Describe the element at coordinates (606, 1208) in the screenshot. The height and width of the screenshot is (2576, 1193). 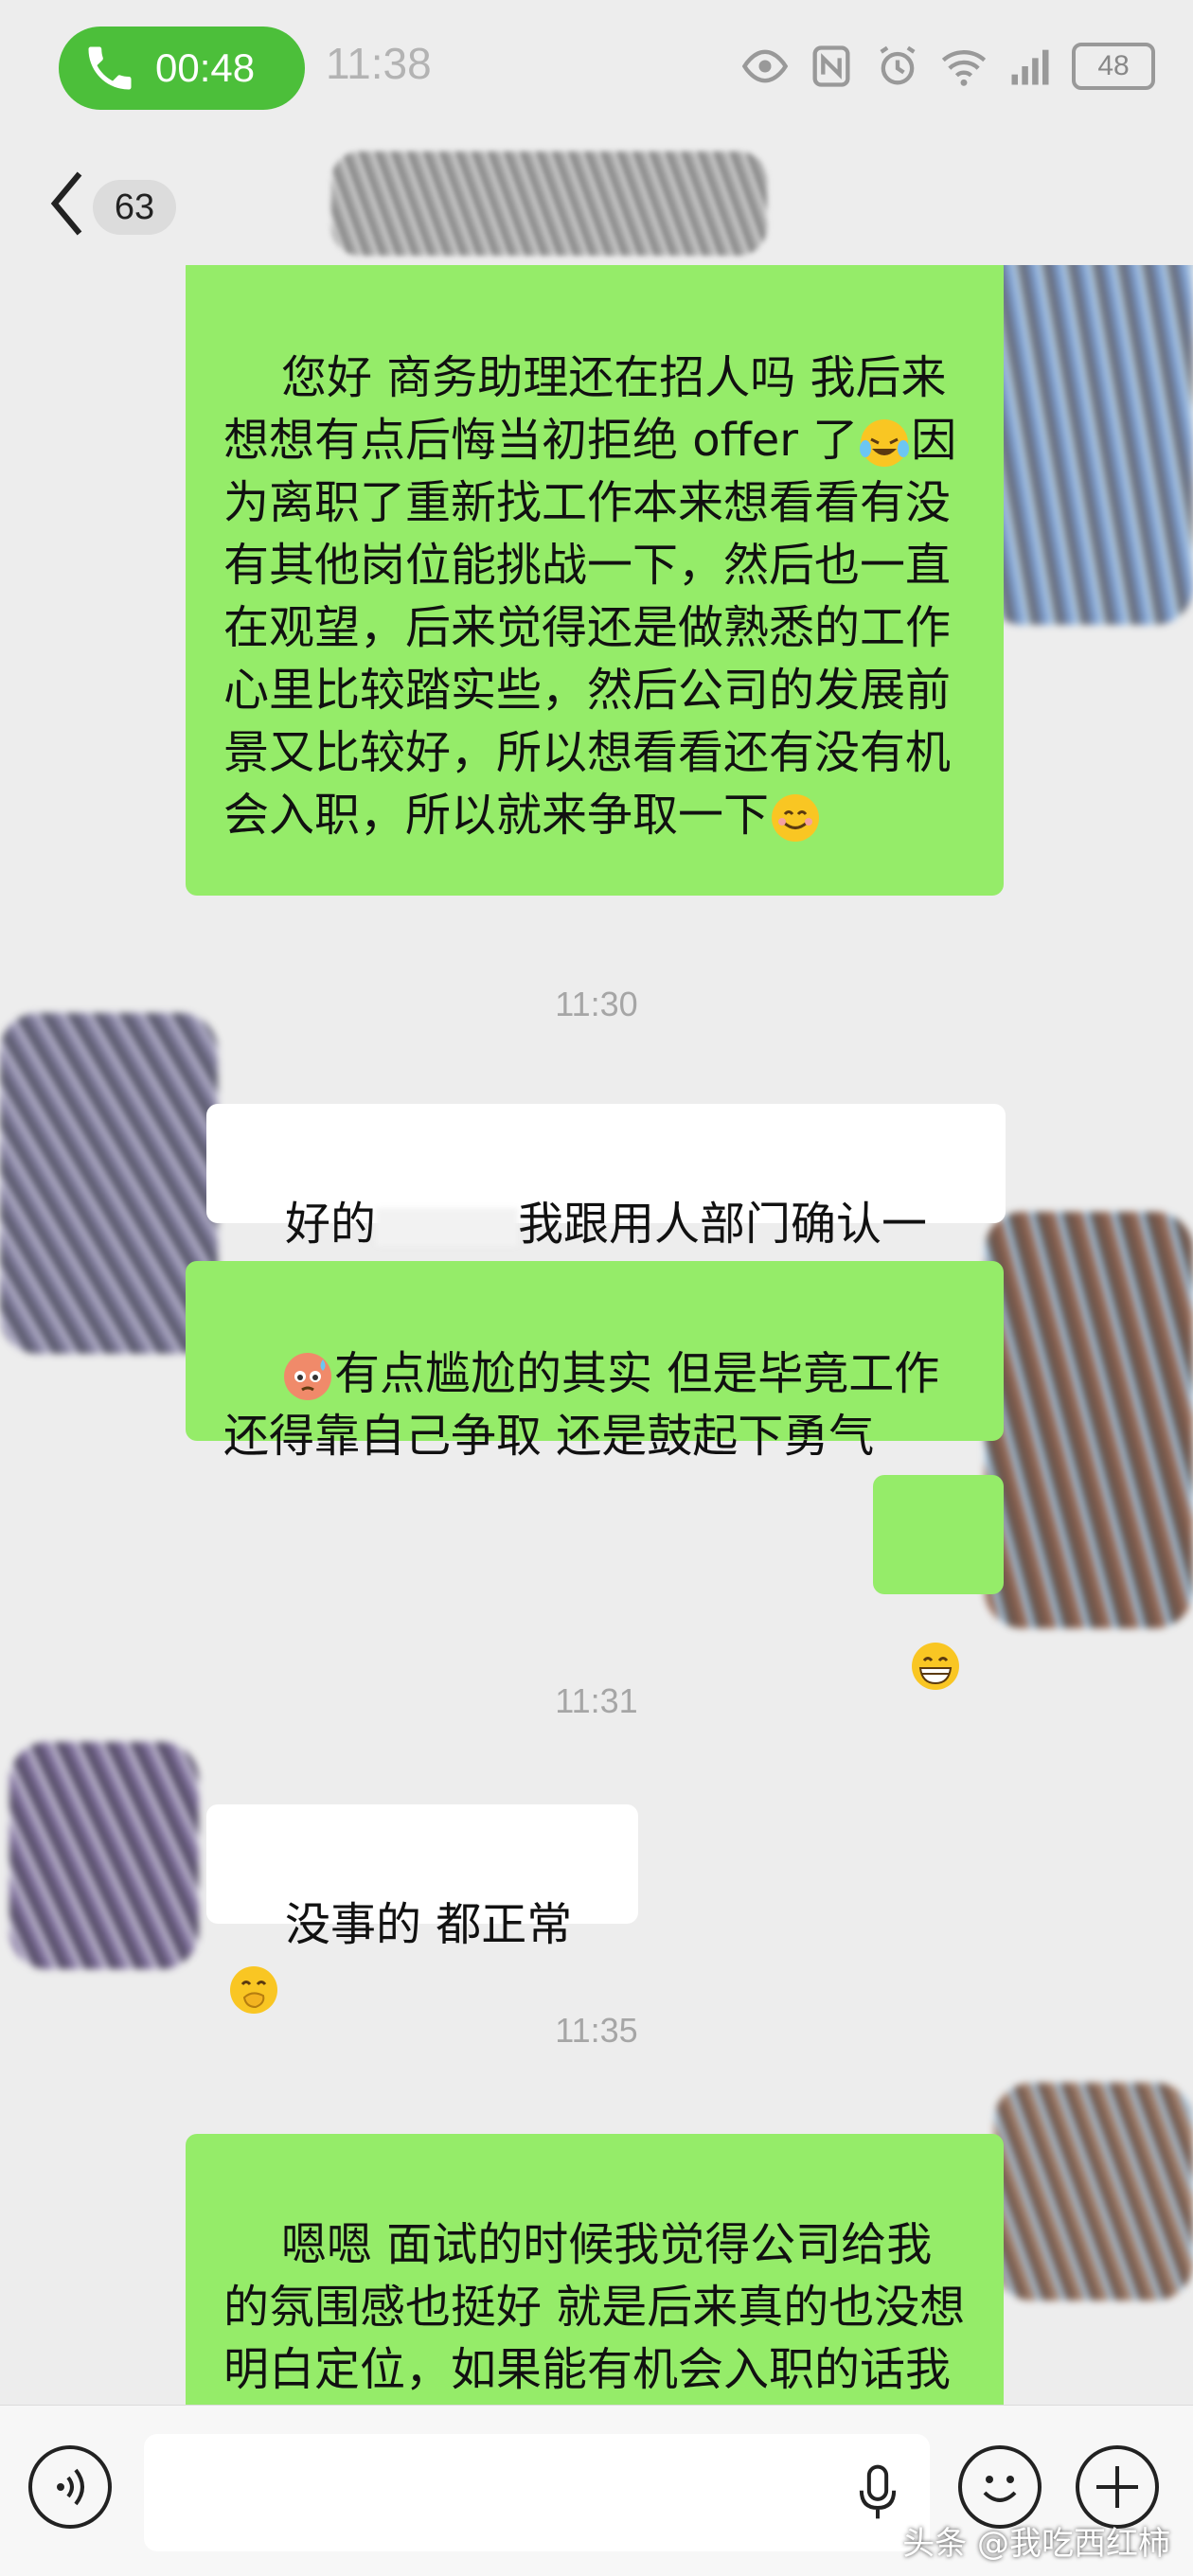
I see `message-bubble-received: 好的我跟用人部门确认一下` at that location.